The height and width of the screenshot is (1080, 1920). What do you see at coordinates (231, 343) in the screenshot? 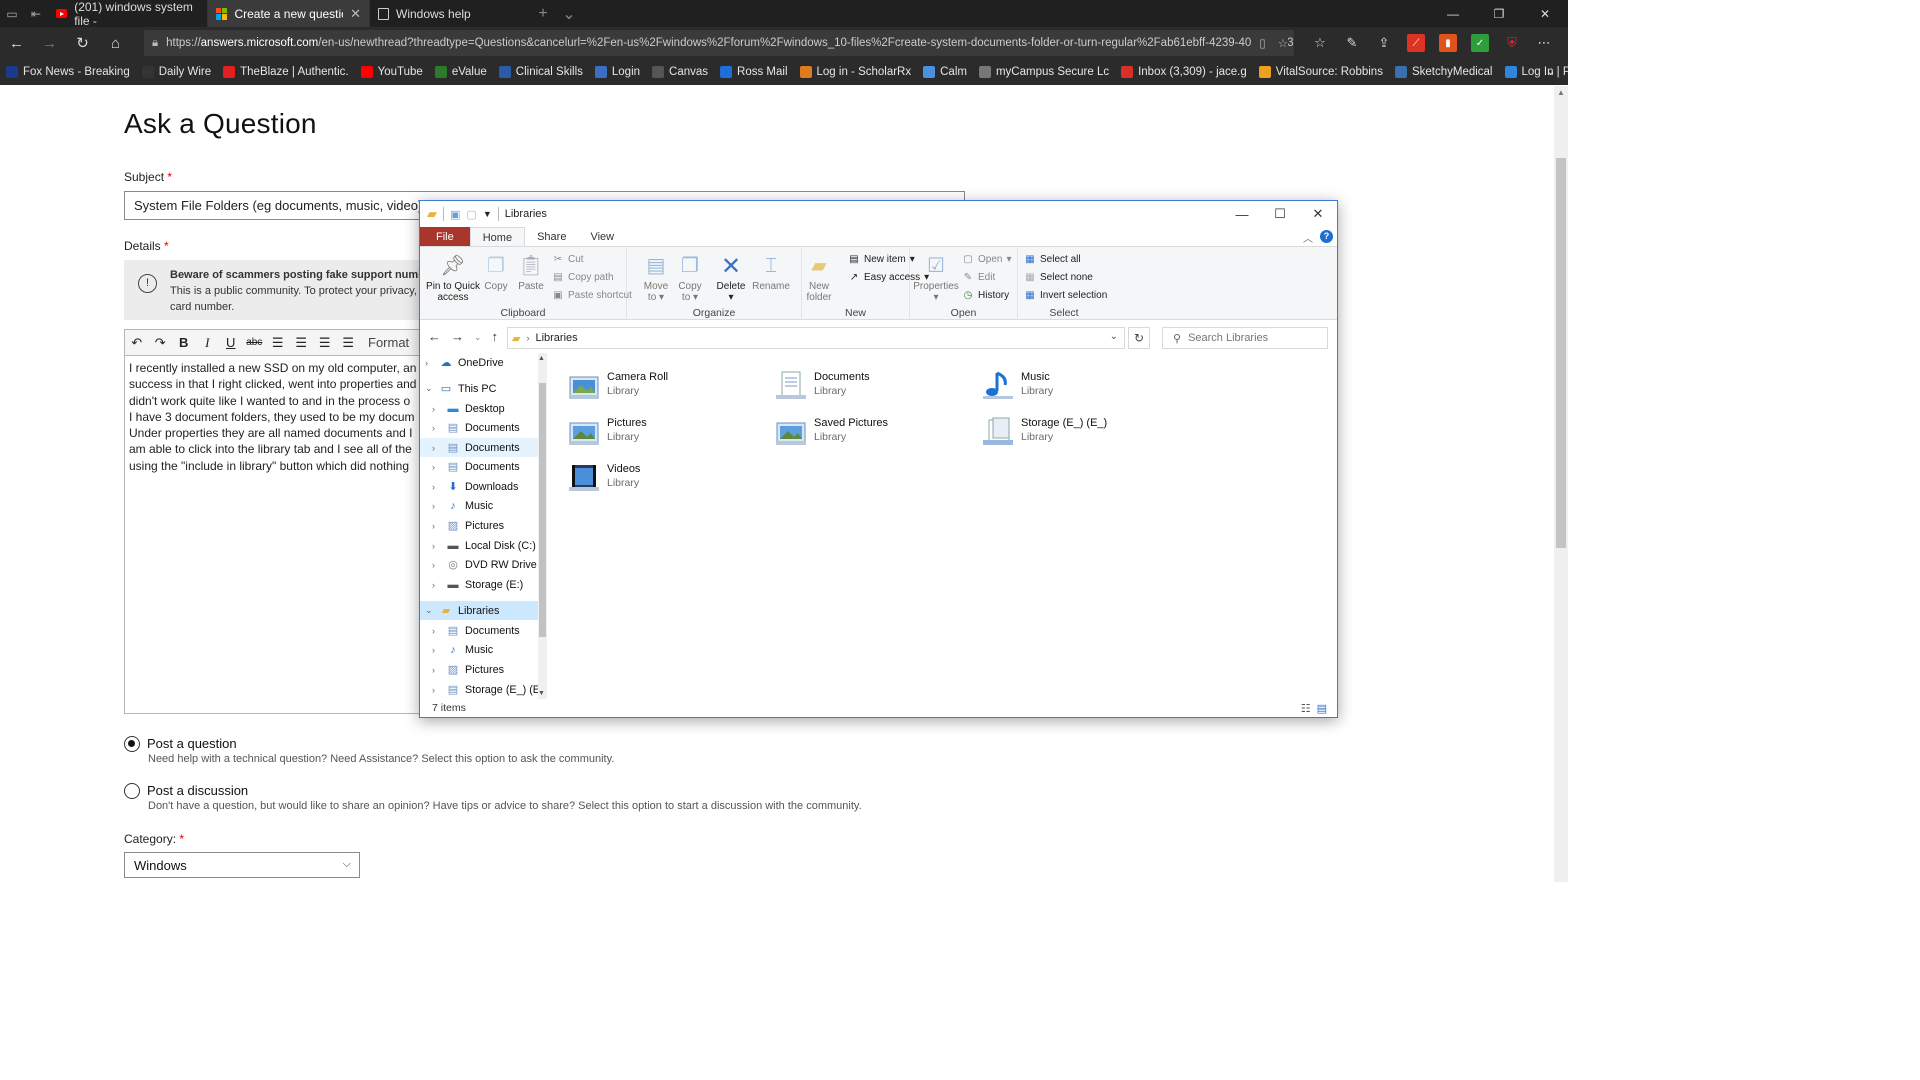
I see `underline-icon: U` at bounding box center [231, 343].